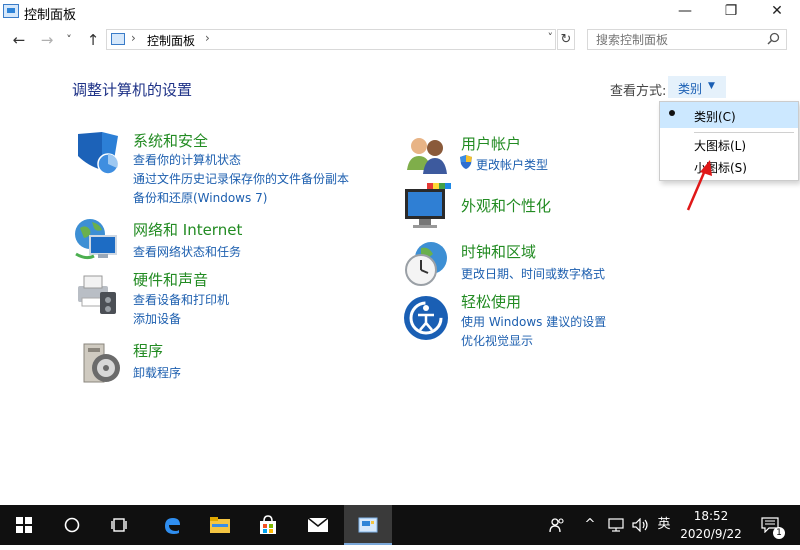  I want to click on radio-dot-icon, so click(672, 113).